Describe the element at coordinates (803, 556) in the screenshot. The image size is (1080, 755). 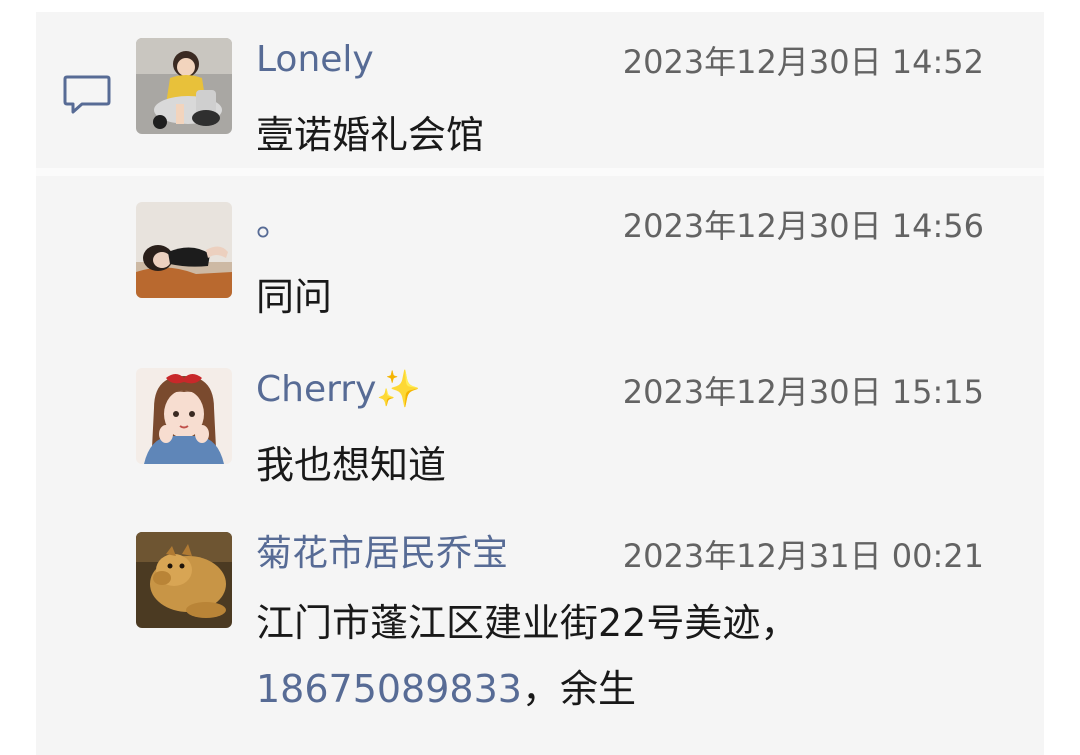
I see `timestamp: 2023年12月31日 00:21` at that location.